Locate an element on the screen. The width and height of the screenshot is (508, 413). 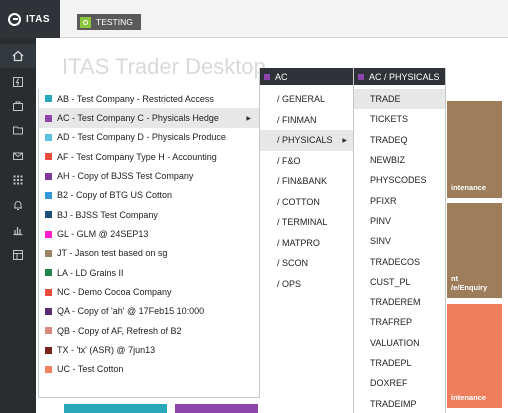
function-menu-item: TRADEIMP is located at coordinates (399, 403).